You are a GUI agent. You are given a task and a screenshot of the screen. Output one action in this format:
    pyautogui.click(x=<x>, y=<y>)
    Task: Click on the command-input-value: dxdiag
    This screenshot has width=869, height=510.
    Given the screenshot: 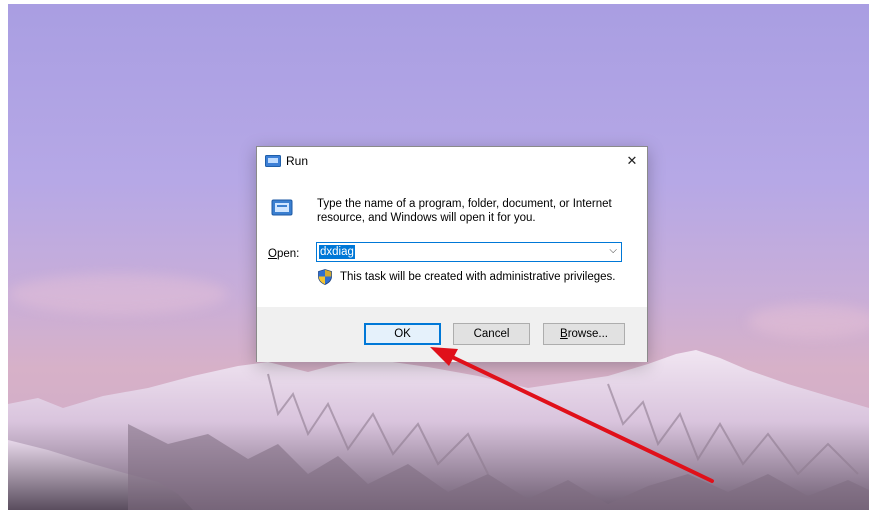 What is the action you would take?
    pyautogui.click(x=337, y=252)
    